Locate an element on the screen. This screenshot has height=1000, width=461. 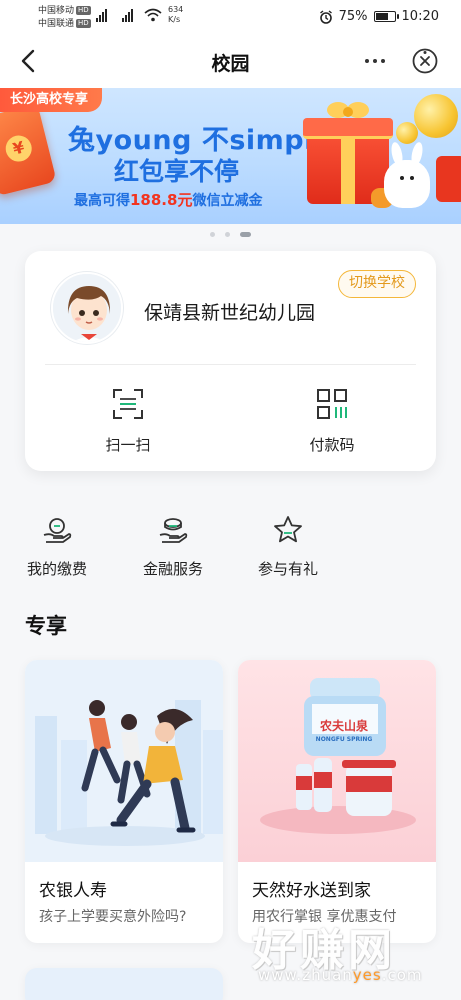
page-title: 校园 is located at coordinates (230, 64).